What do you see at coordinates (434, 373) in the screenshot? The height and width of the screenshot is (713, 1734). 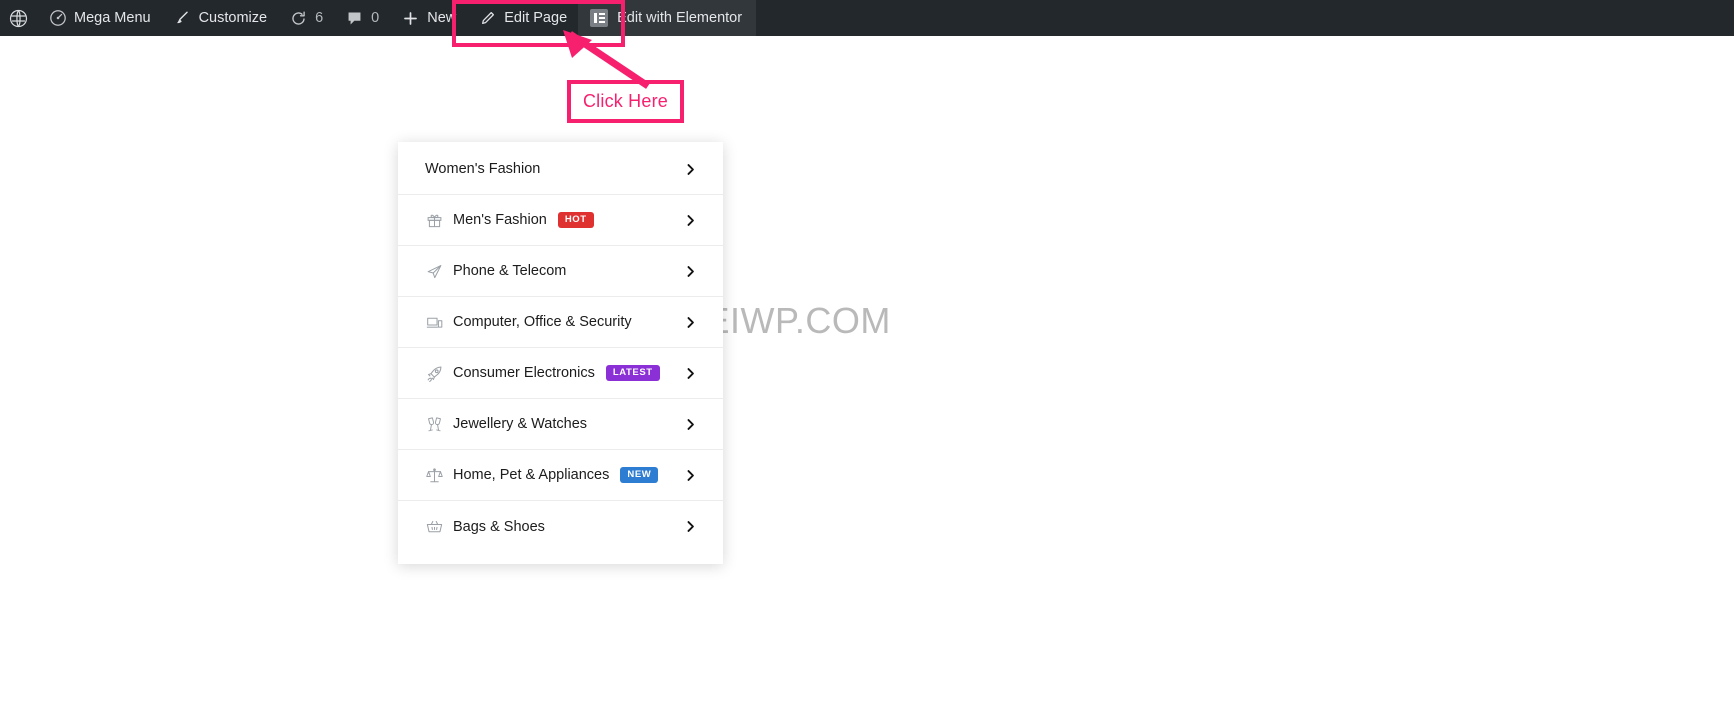 I see `rocket-icon` at bounding box center [434, 373].